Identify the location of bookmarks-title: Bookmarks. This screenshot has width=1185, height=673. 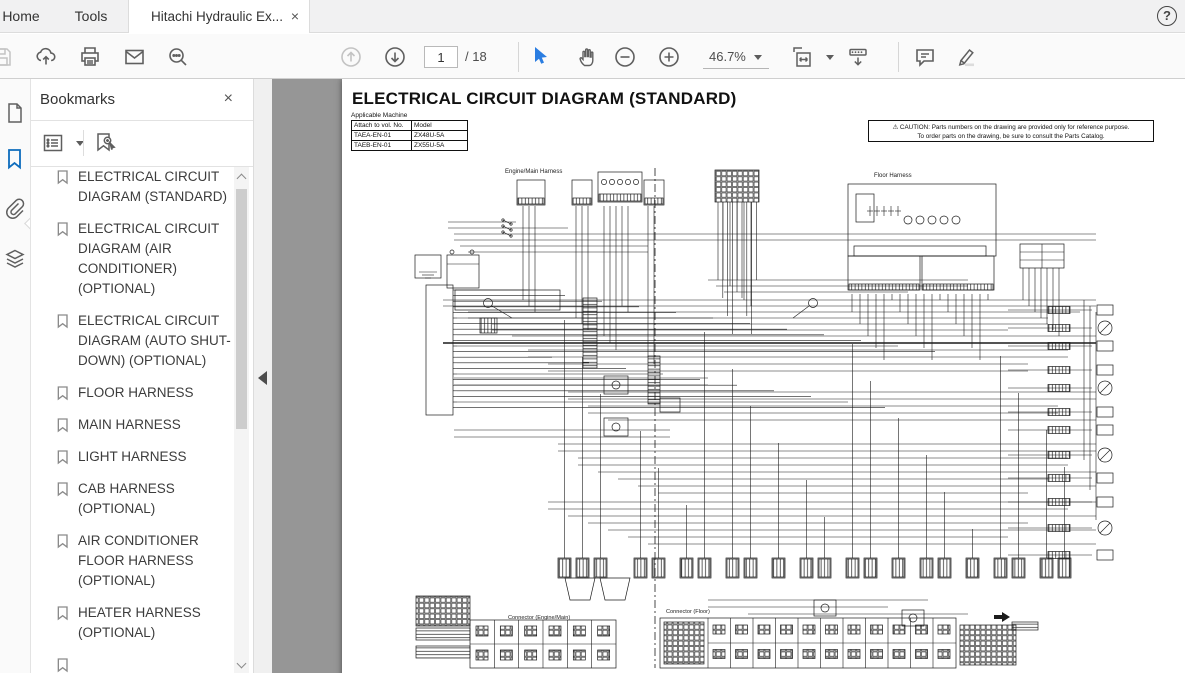
(78, 99).